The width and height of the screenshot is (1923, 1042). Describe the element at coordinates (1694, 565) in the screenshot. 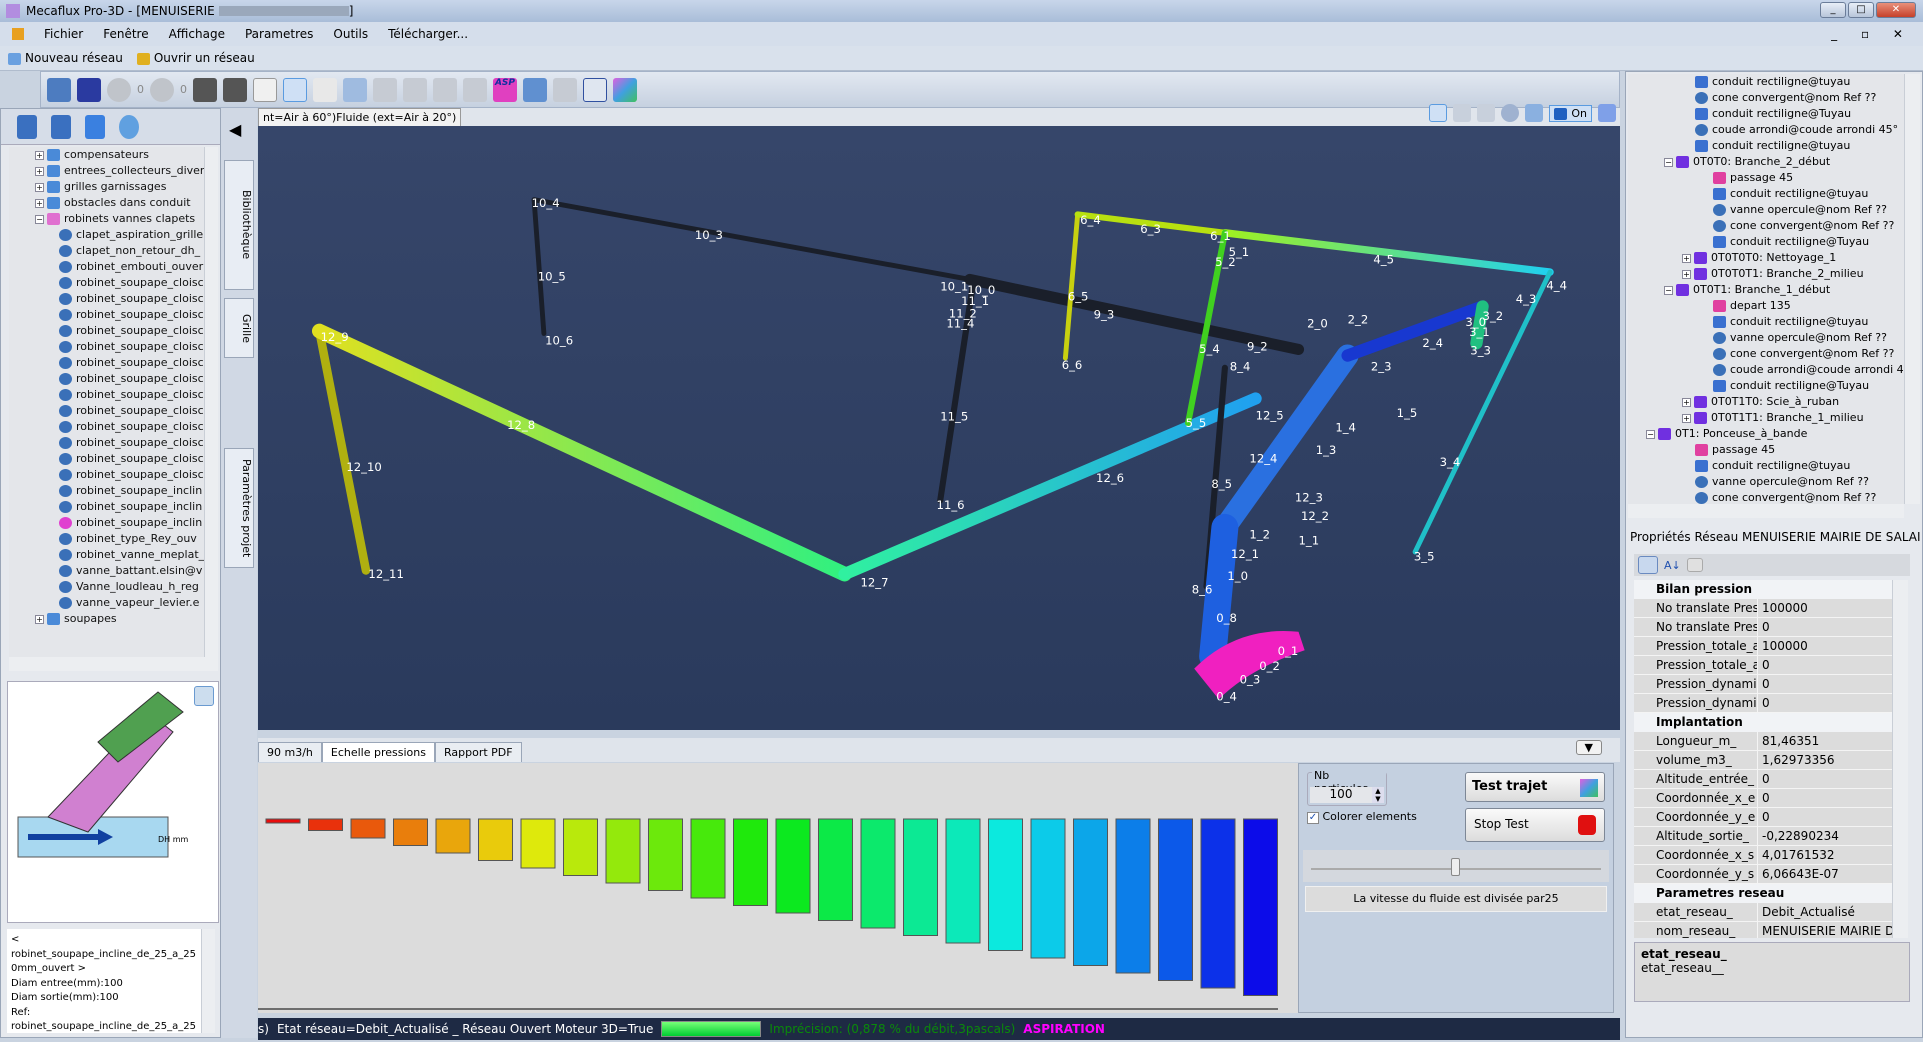

I see `property-pages-icon` at that location.